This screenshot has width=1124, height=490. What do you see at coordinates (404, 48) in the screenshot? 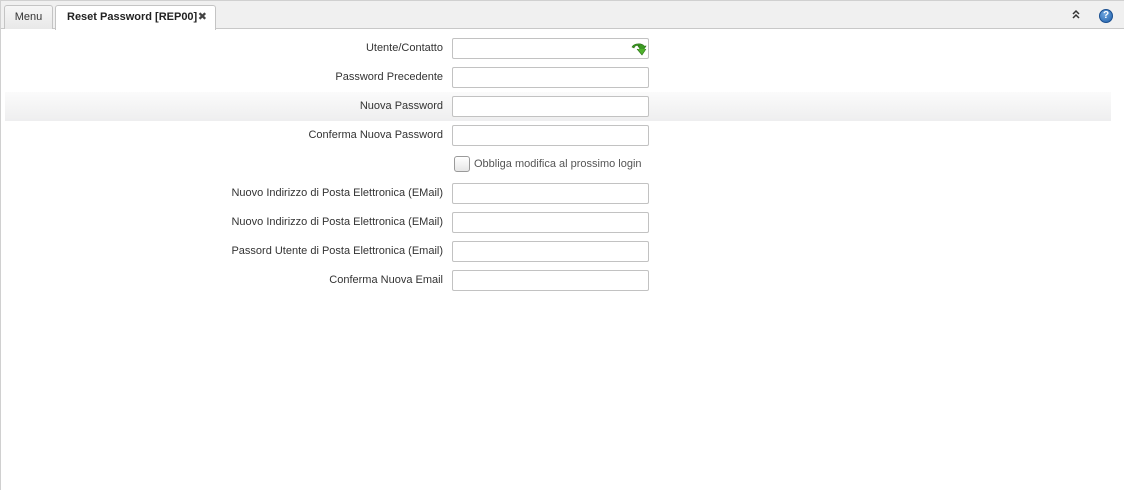
I see `user-contact-label: Utente/Contatto` at bounding box center [404, 48].